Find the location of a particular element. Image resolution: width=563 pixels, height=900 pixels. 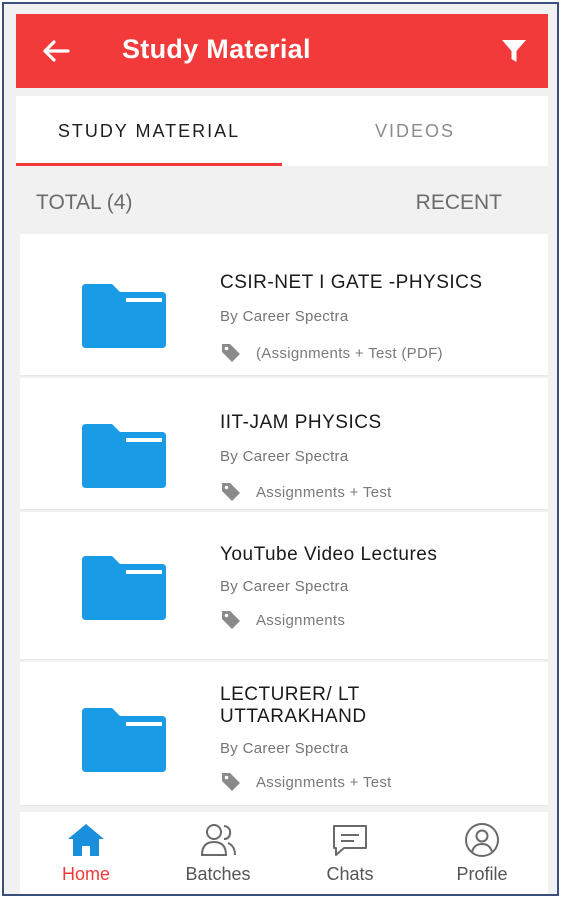

filter-button is located at coordinates (514, 51).